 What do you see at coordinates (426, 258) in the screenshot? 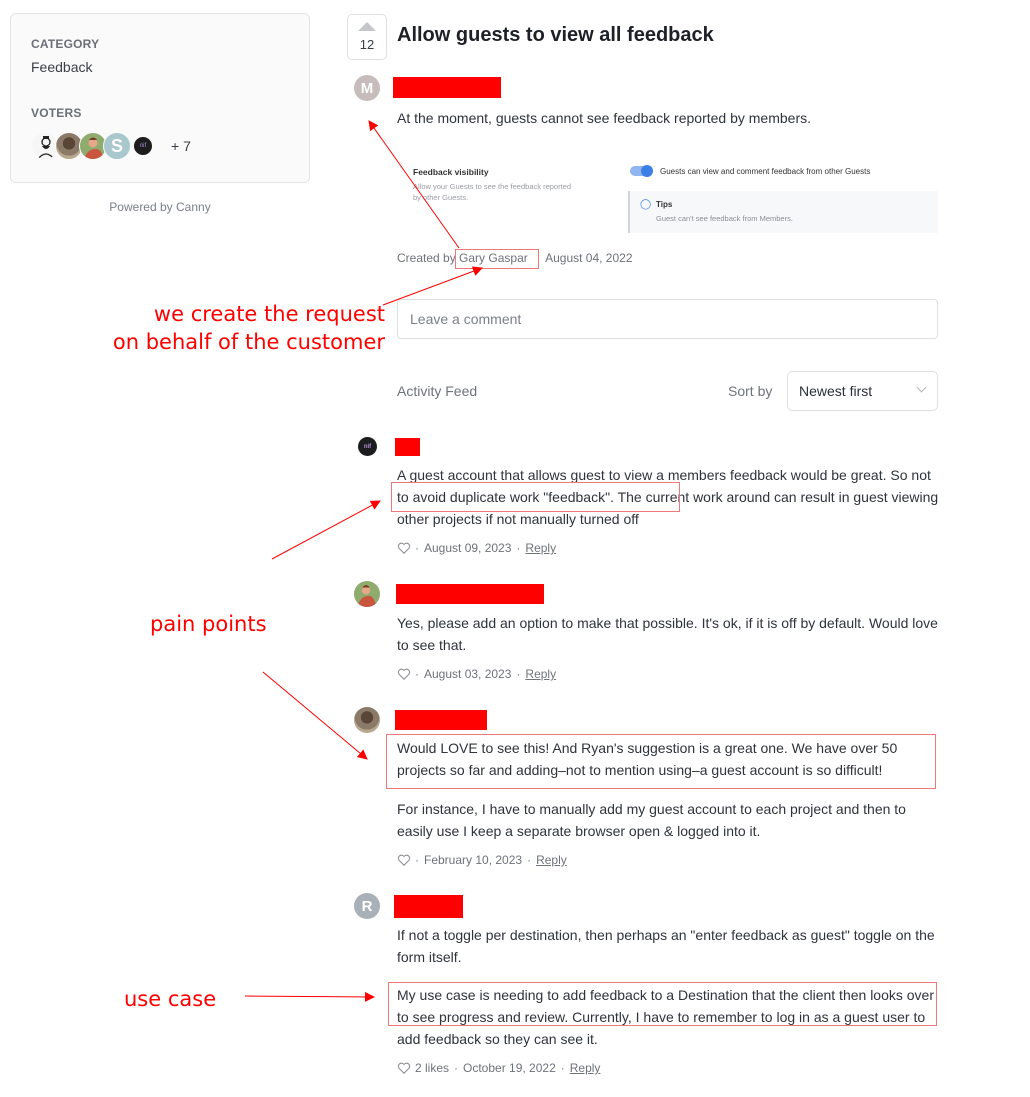
I see `created-by-prefix: Created by` at bounding box center [426, 258].